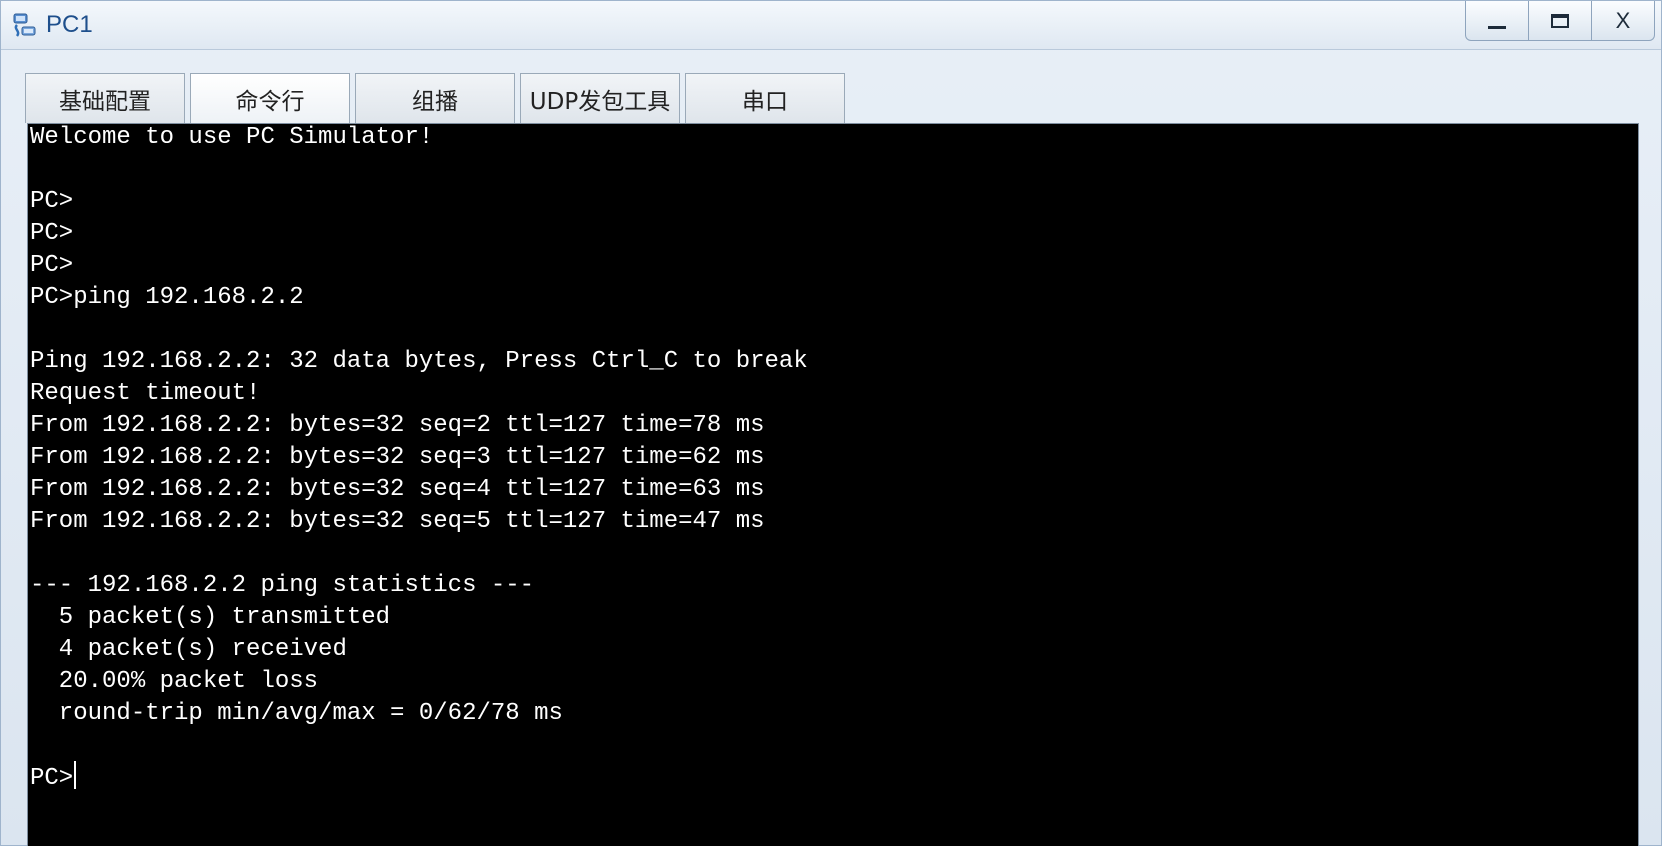 The image size is (1662, 846). What do you see at coordinates (600, 98) in the screenshot?
I see `tab-udp-tool: UDP发包工具` at bounding box center [600, 98].